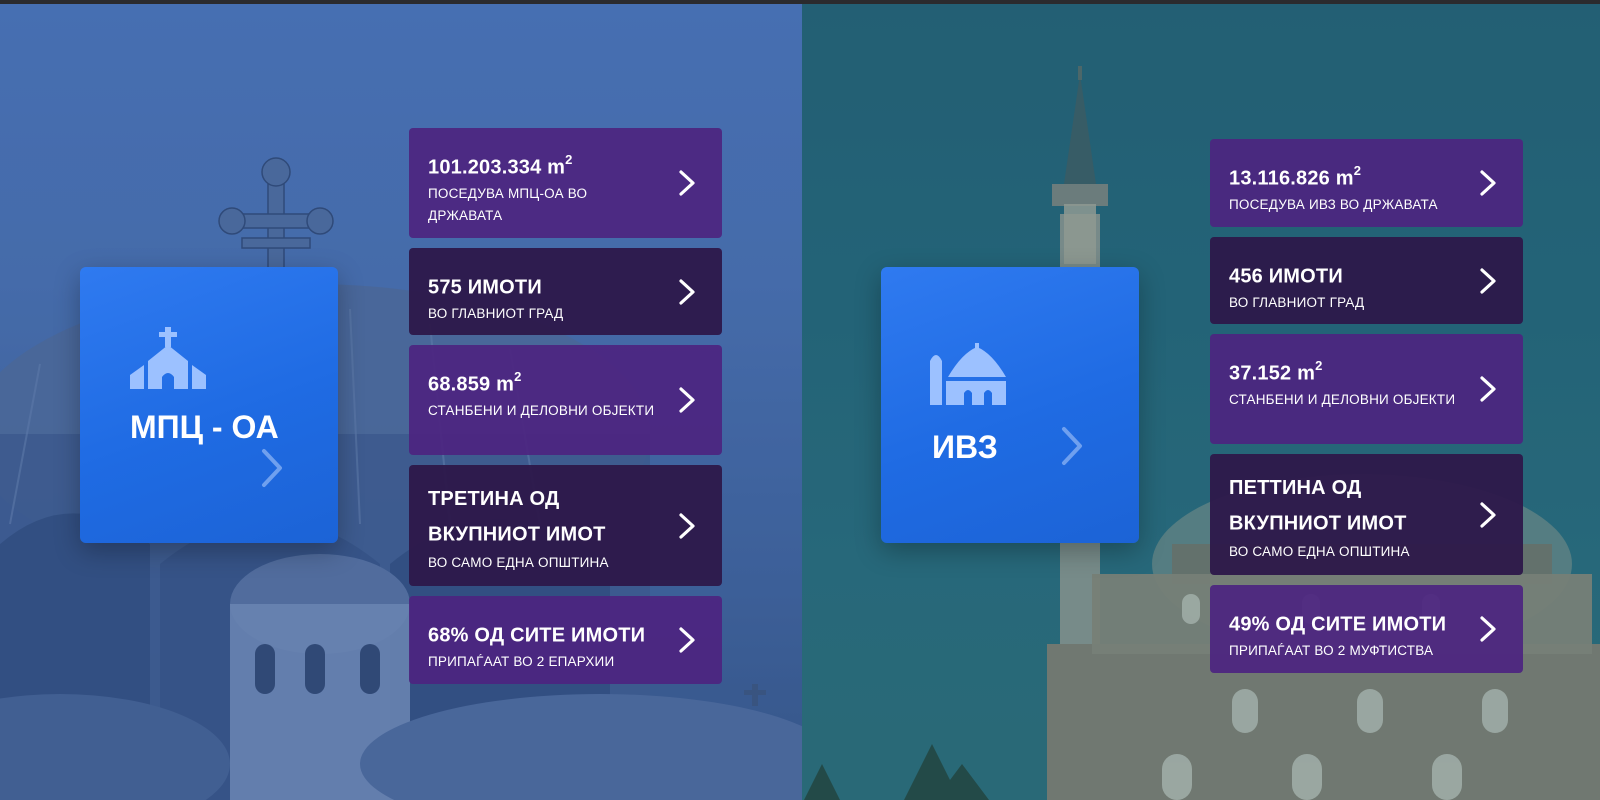 The width and height of the screenshot is (1600, 800). What do you see at coordinates (517, 517) in the screenshot?
I see `stat-value: ТРЕТИНА ОД ВКУПНИОТ ИМОТ` at bounding box center [517, 517].